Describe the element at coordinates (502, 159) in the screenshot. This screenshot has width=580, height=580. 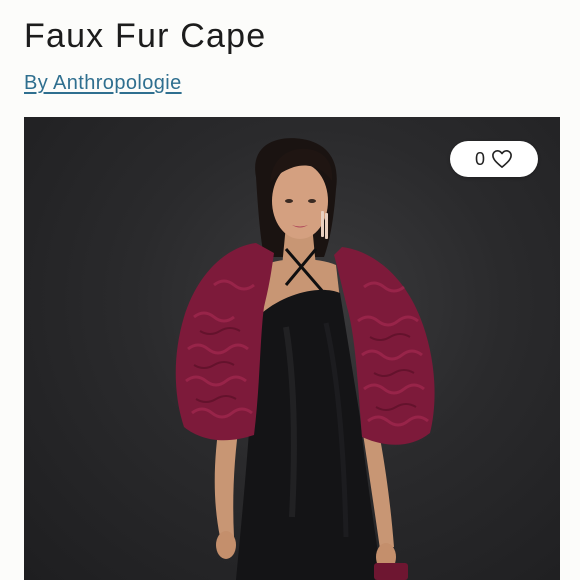
I see `heart-icon` at that location.